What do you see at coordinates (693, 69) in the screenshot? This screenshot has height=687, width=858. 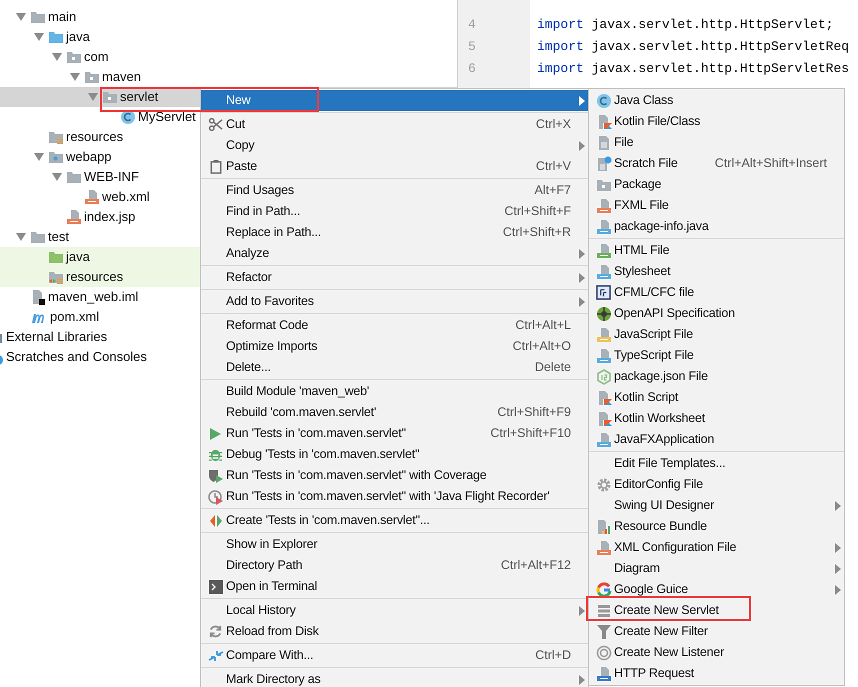 I see `code-line: import javax.servlet.http.HttpServletRes` at bounding box center [693, 69].